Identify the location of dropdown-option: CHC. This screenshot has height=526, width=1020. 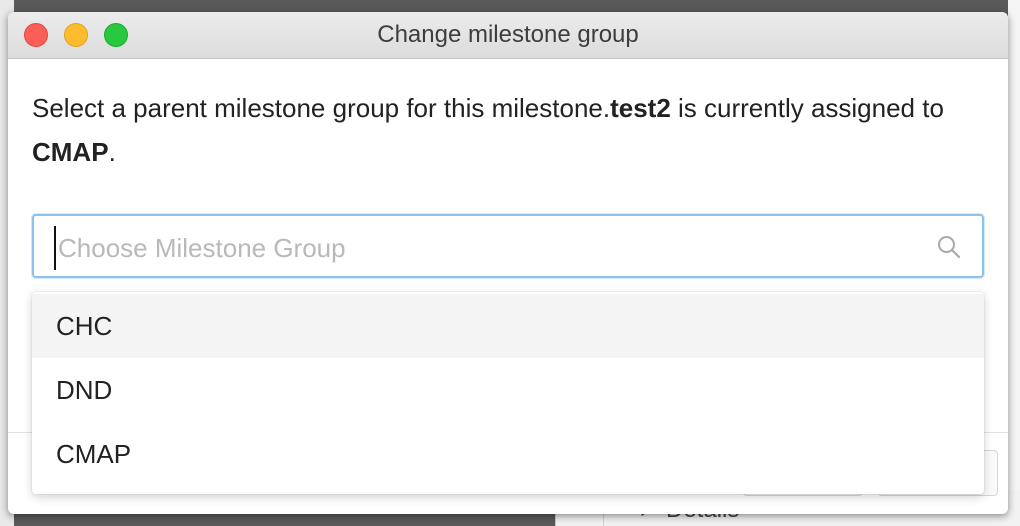
(508, 326).